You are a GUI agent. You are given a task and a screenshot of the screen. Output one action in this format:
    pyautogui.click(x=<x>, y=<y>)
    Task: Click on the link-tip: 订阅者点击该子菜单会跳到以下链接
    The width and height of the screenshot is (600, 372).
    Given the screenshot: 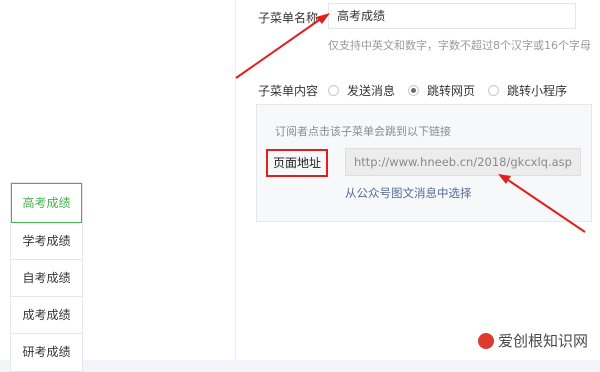 What is the action you would take?
    pyautogui.click(x=363, y=131)
    